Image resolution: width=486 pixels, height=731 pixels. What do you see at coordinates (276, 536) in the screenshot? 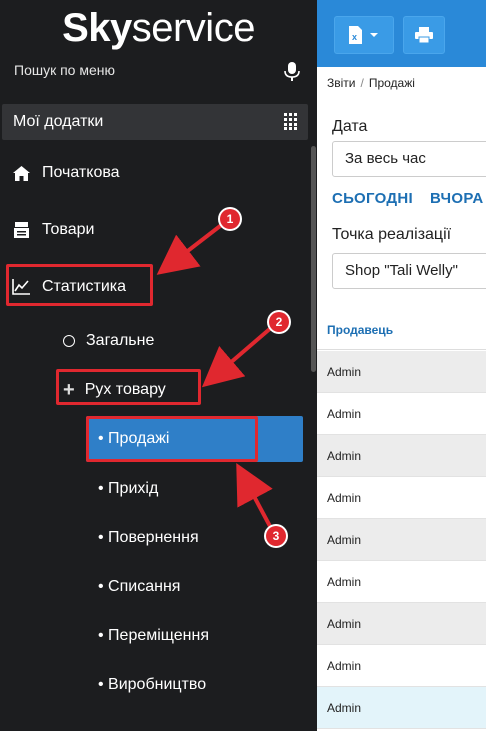
I see `annotation-badge: 3` at bounding box center [276, 536].